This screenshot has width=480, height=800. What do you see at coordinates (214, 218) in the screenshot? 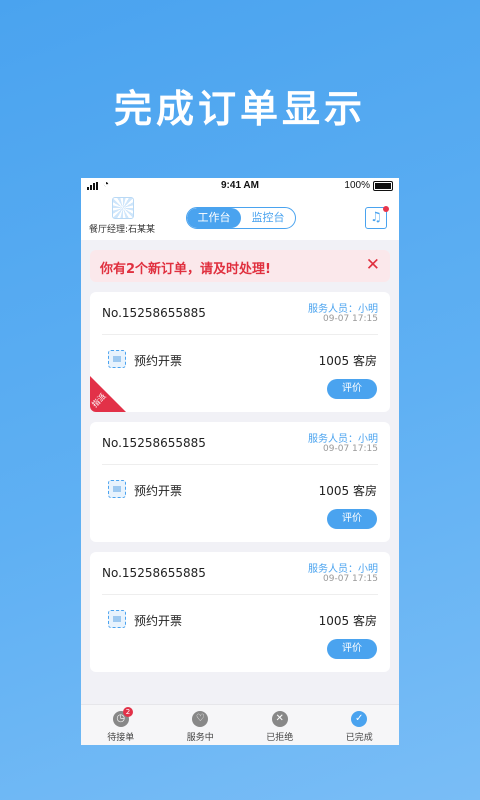
I see `tab-workbench: 工作台` at bounding box center [214, 218].